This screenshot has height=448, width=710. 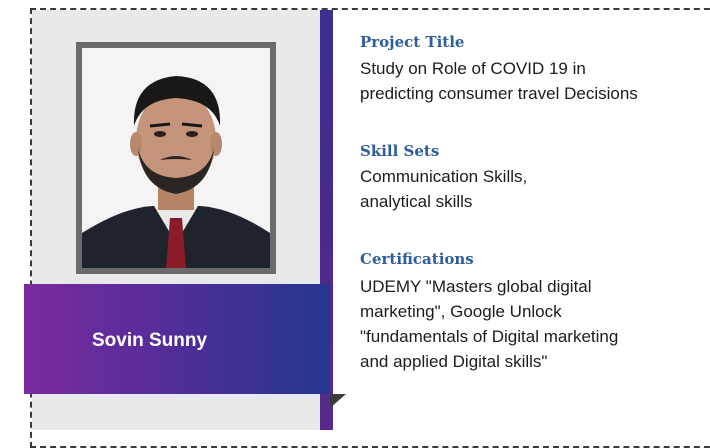 I want to click on certifications-line-1: UDEMY "Masters global digital, so click(x=476, y=286).